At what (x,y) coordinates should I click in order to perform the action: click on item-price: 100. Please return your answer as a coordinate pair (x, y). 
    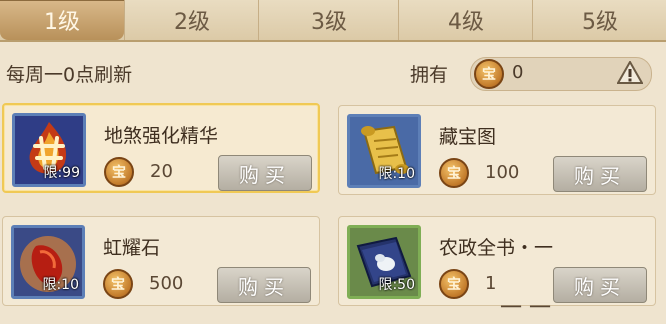
    Looking at the image, I should click on (502, 172).